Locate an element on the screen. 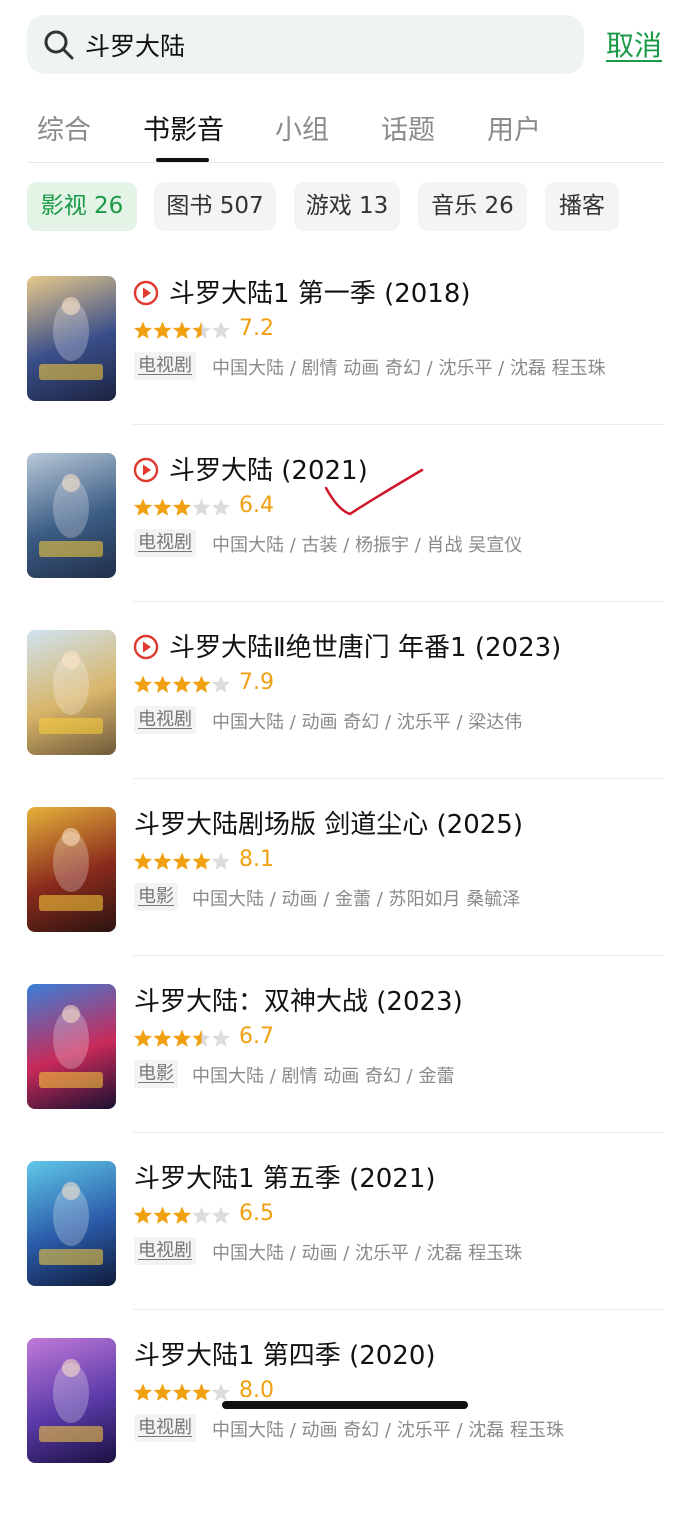  result-title: 斗罗大陆1 第五季 (2021) is located at coordinates (285, 1176).